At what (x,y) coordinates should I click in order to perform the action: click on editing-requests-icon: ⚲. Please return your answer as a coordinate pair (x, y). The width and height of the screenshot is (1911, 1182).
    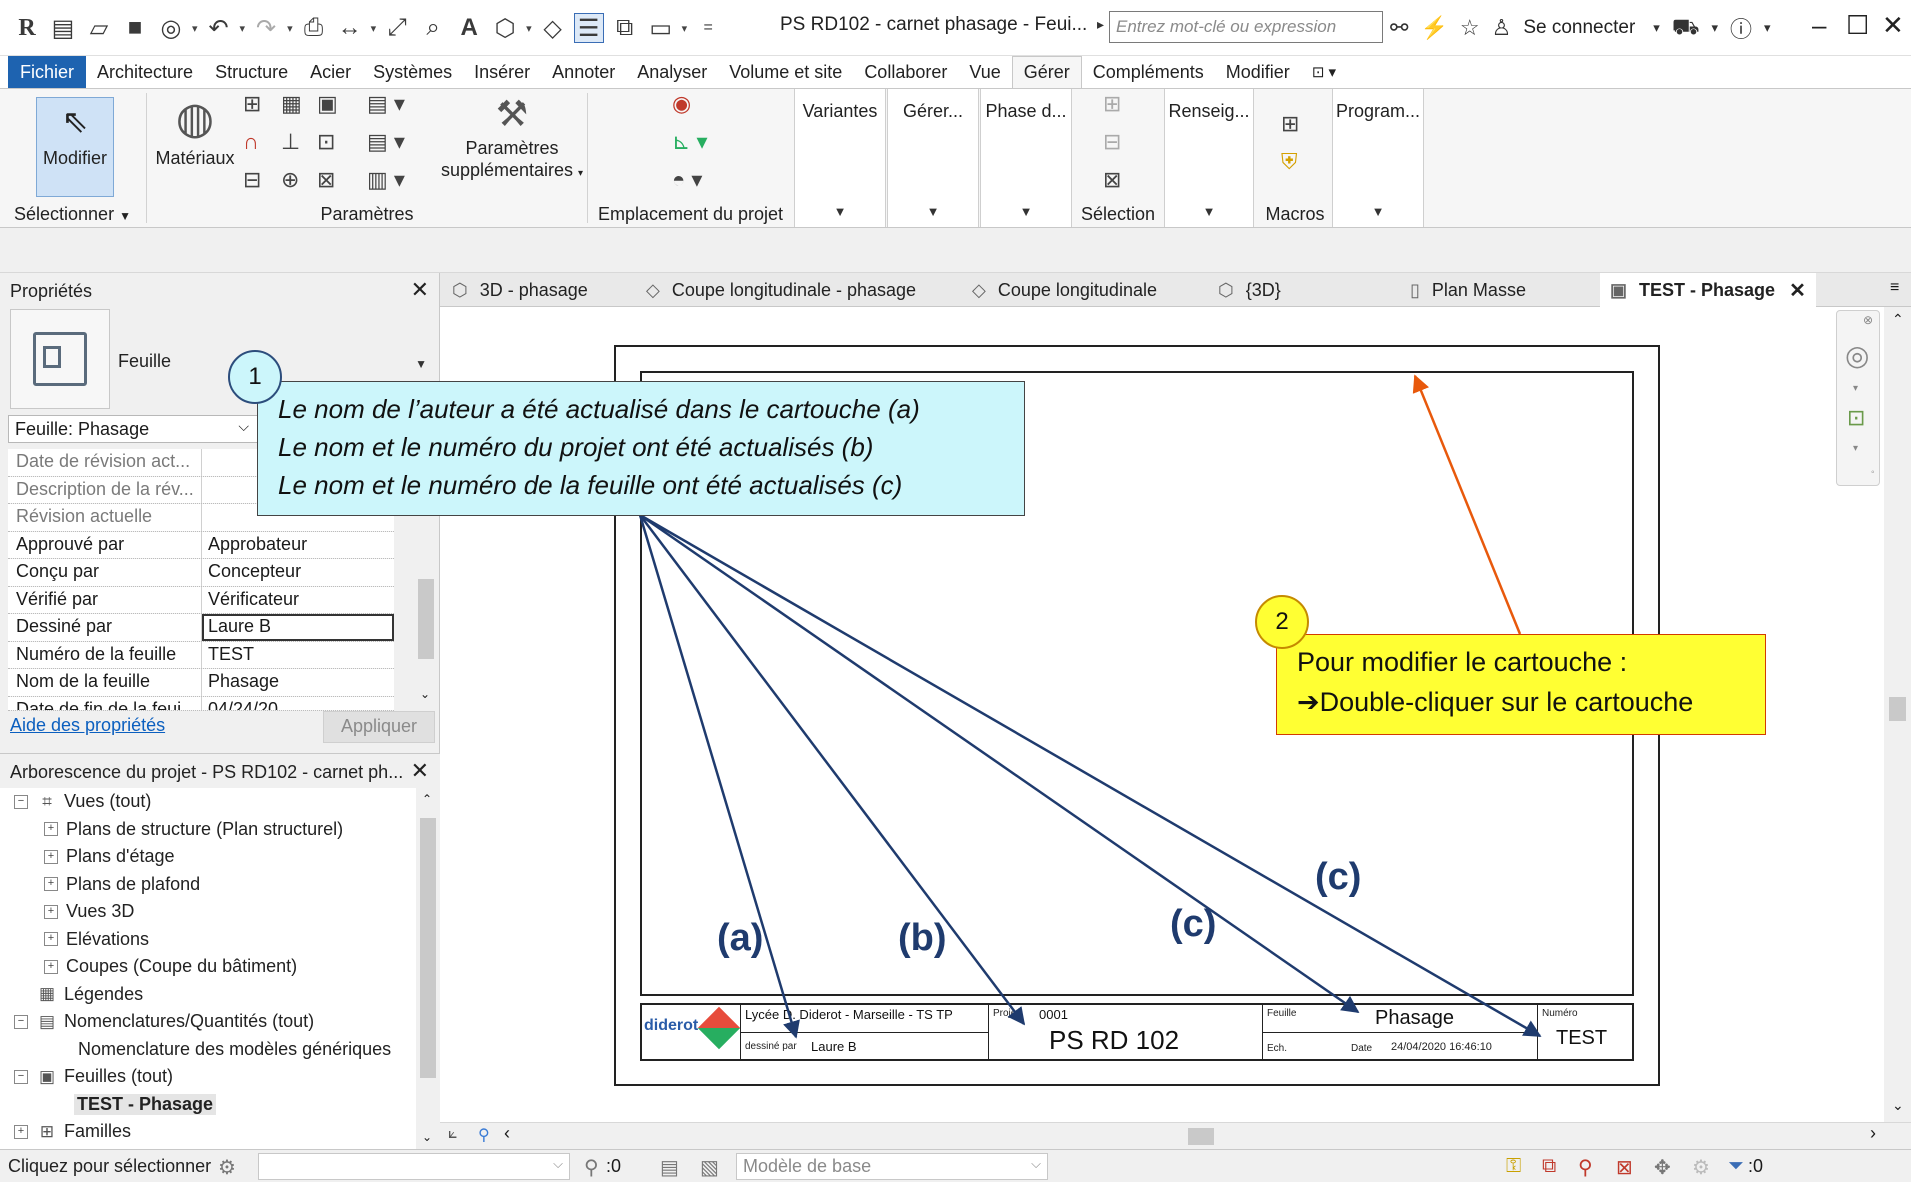
    Looking at the image, I should click on (591, 1167).